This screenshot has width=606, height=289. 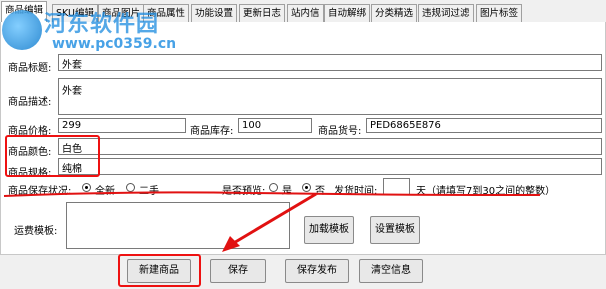 What do you see at coordinates (274, 219) in the screenshot?
I see `annotation-arrow-line` at bounding box center [274, 219].